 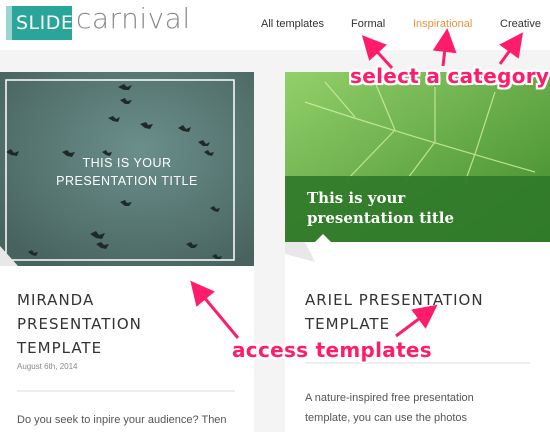 I want to click on ariel-divider, so click(x=417, y=363).